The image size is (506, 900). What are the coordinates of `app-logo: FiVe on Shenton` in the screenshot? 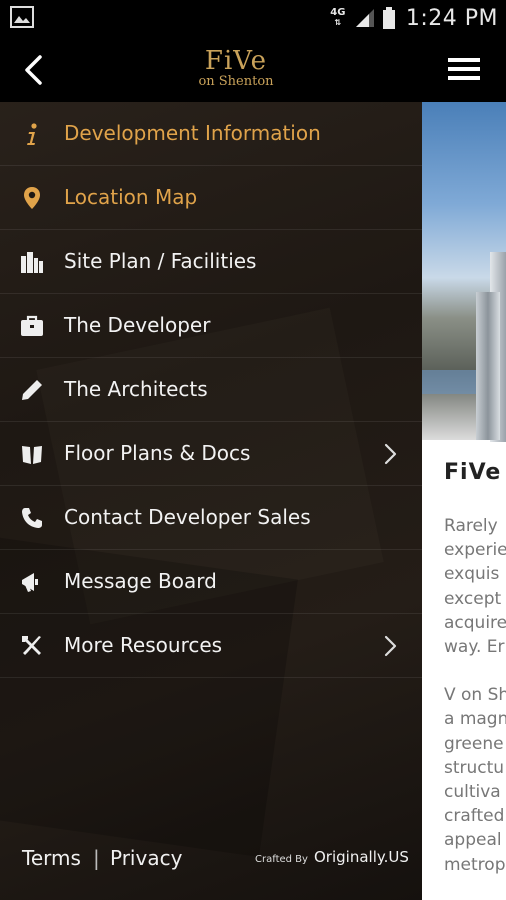 It's located at (236, 67).